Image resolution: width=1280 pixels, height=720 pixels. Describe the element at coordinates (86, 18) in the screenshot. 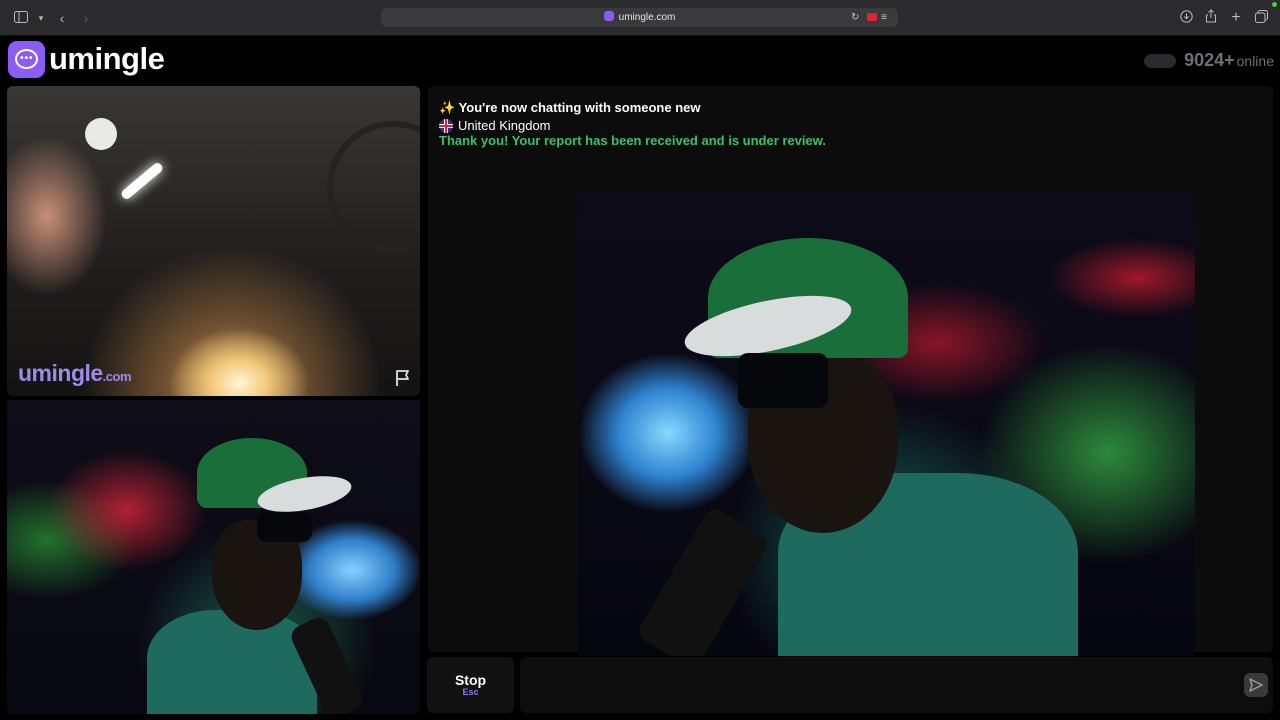

I see `forward-icon: ›` at that location.